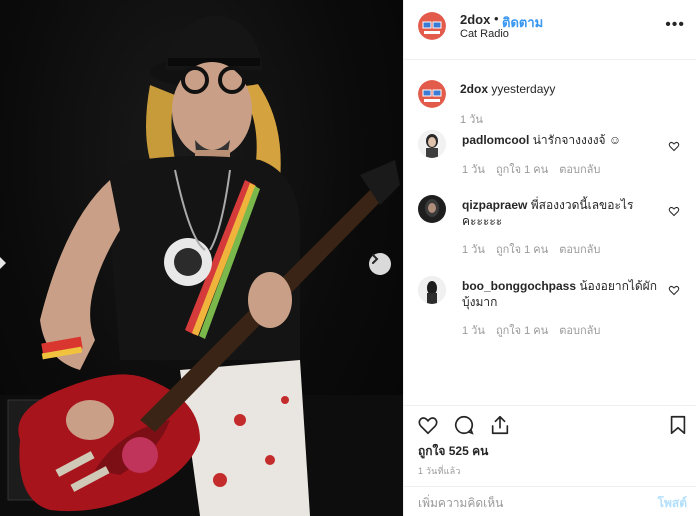  I want to click on comment-username: padlomcool, so click(495, 140).